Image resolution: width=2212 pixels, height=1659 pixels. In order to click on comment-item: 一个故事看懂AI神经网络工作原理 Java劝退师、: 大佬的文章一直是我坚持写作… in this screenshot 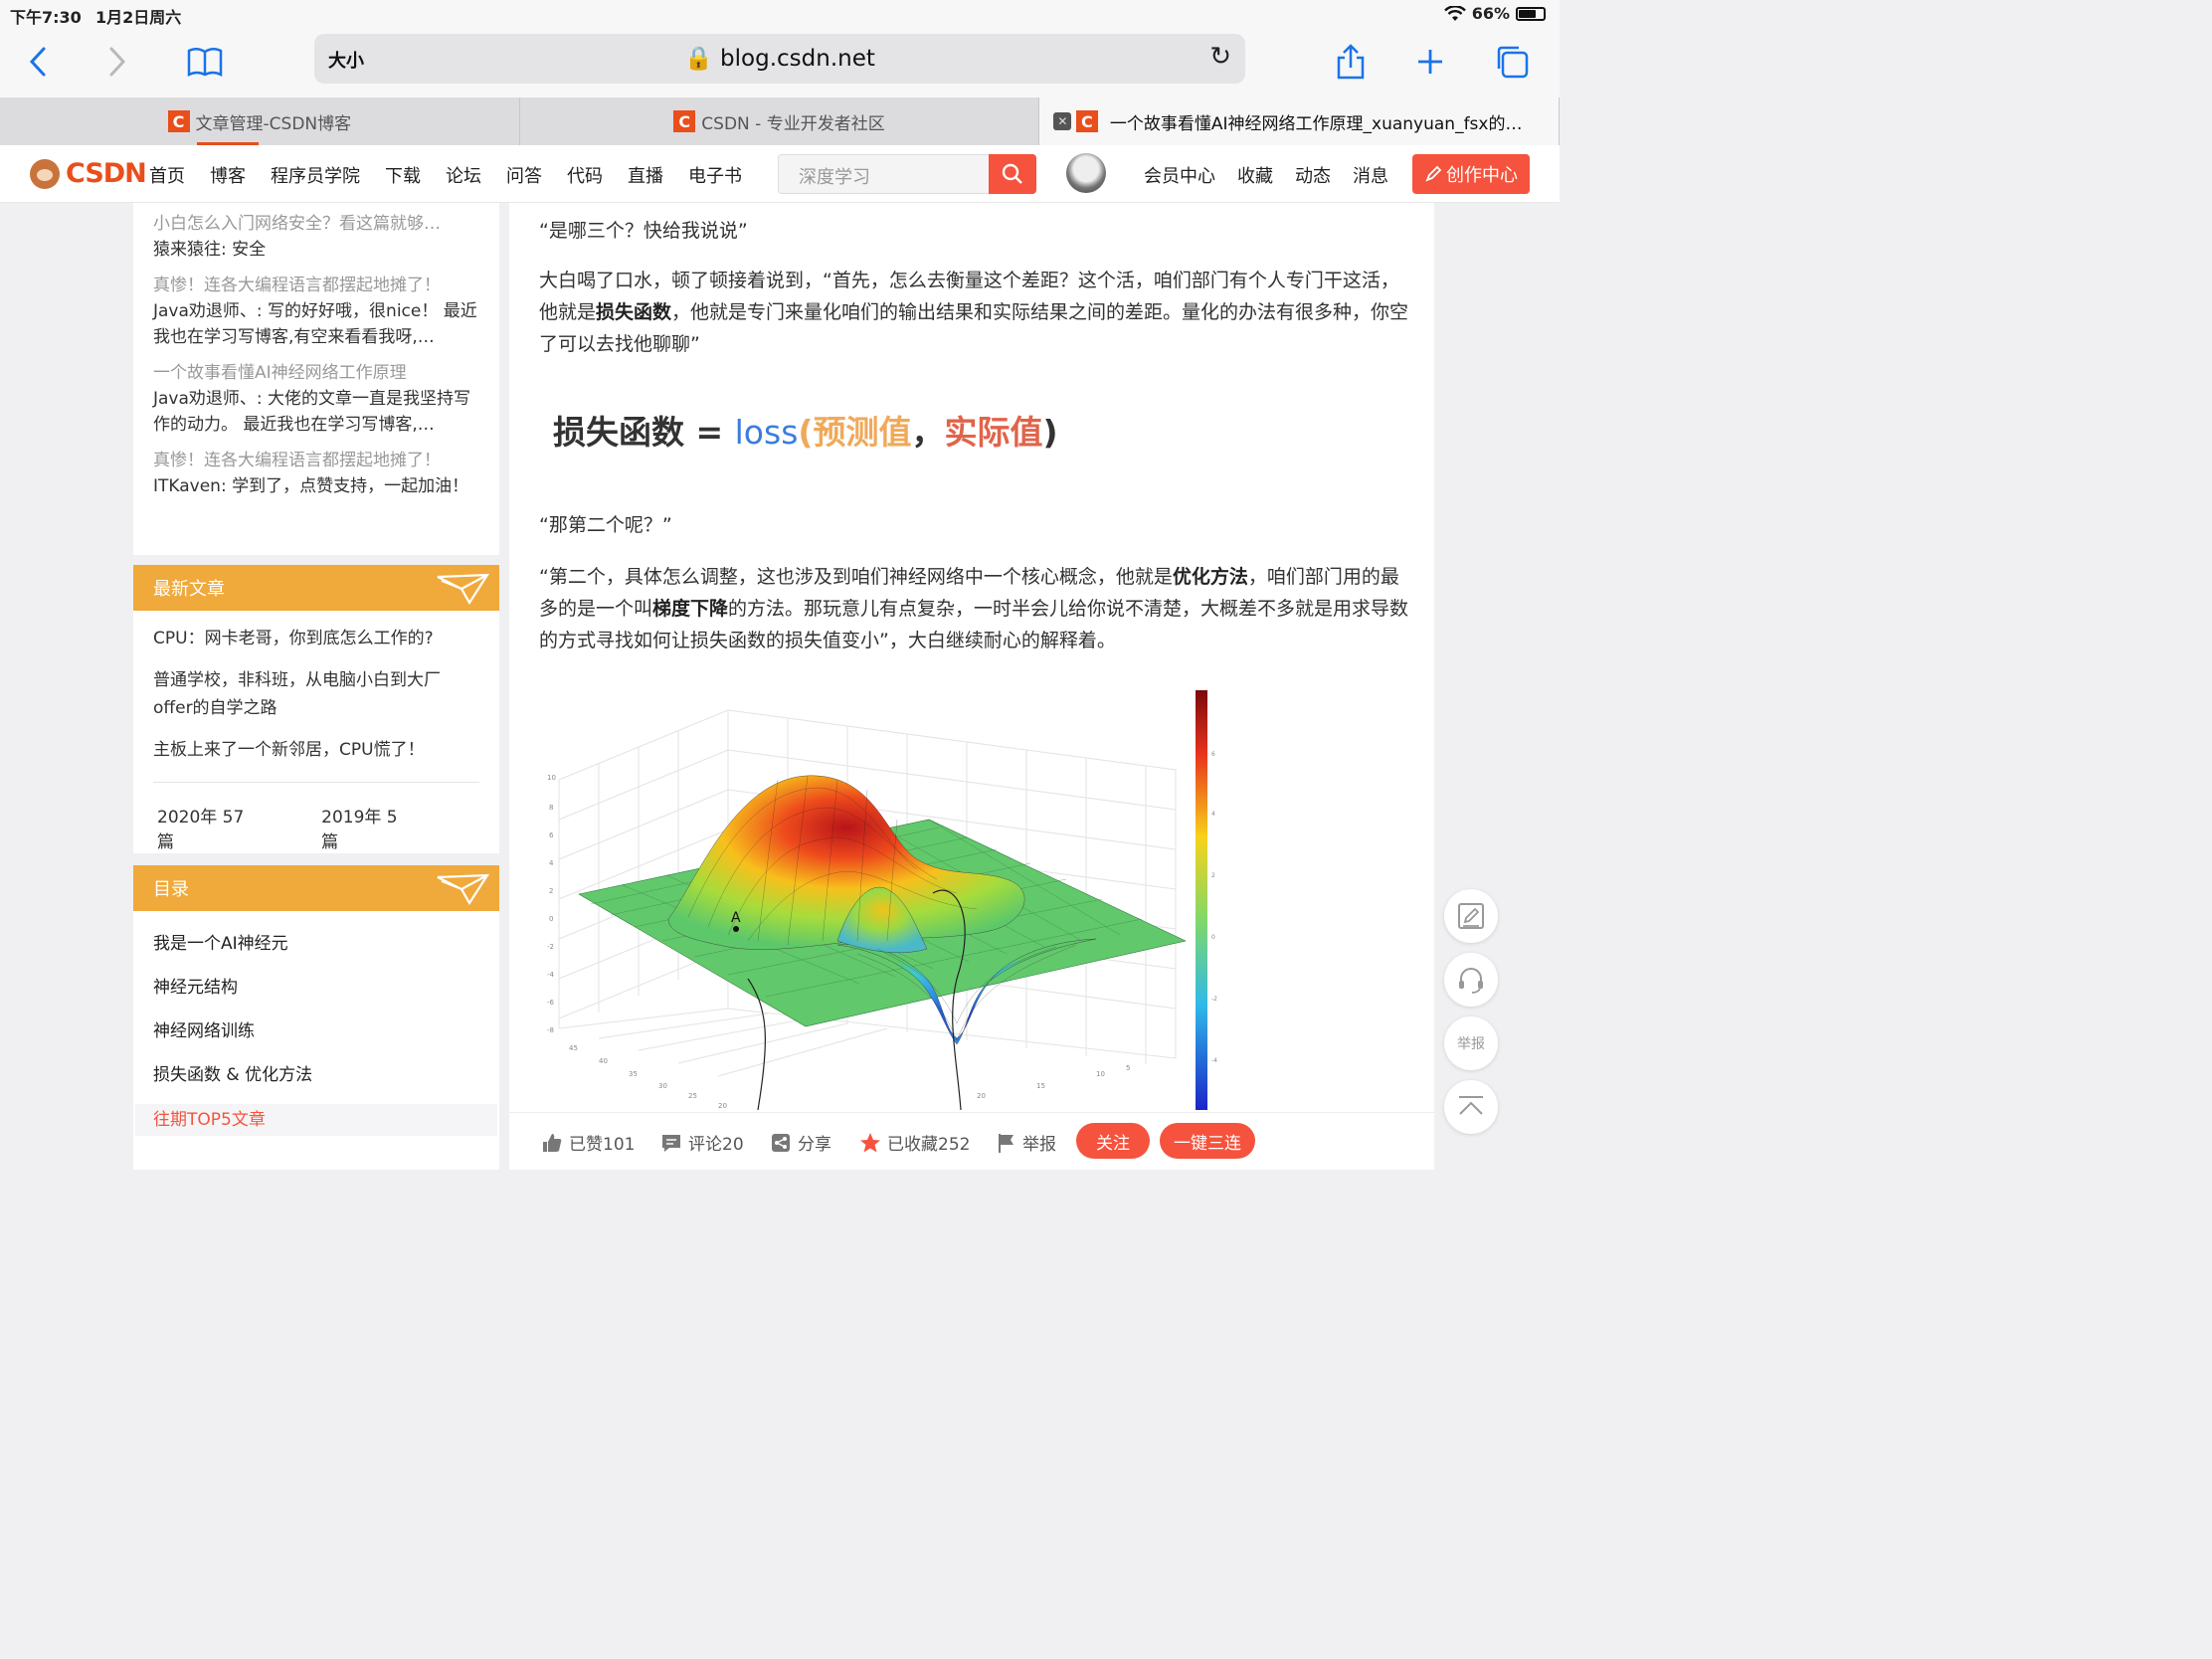, I will do `click(316, 399)`.